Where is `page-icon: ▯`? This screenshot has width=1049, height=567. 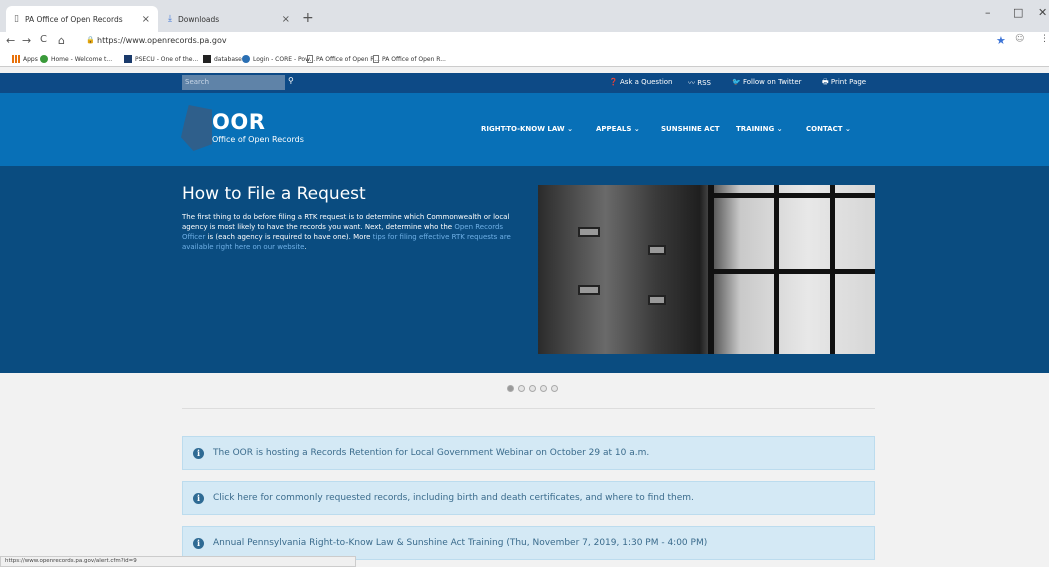
page-icon: ▯ is located at coordinates (16, 19).